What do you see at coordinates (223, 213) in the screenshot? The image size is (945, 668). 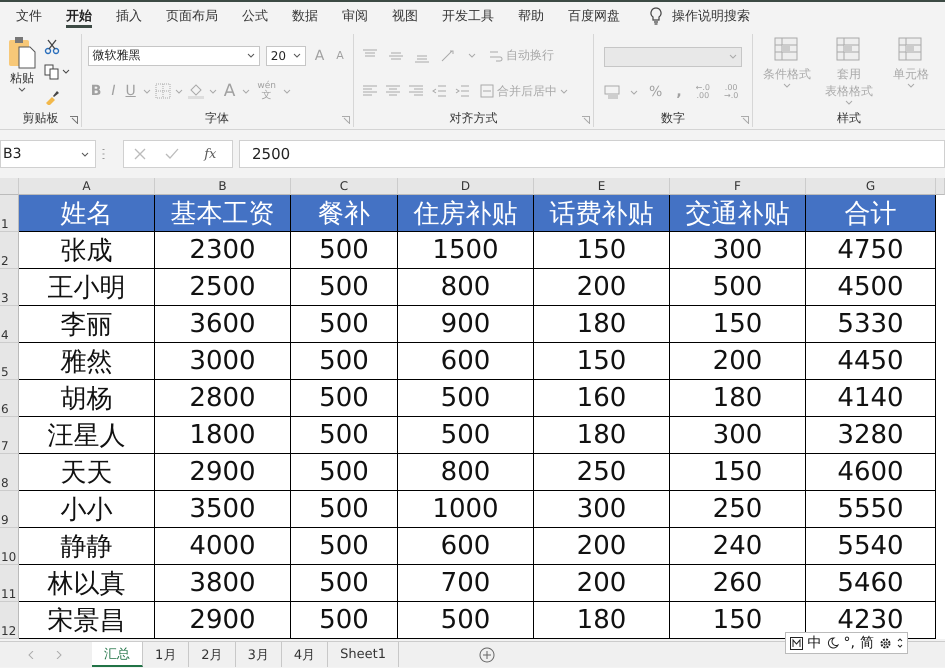 I see `header-cell: 基本工资` at bounding box center [223, 213].